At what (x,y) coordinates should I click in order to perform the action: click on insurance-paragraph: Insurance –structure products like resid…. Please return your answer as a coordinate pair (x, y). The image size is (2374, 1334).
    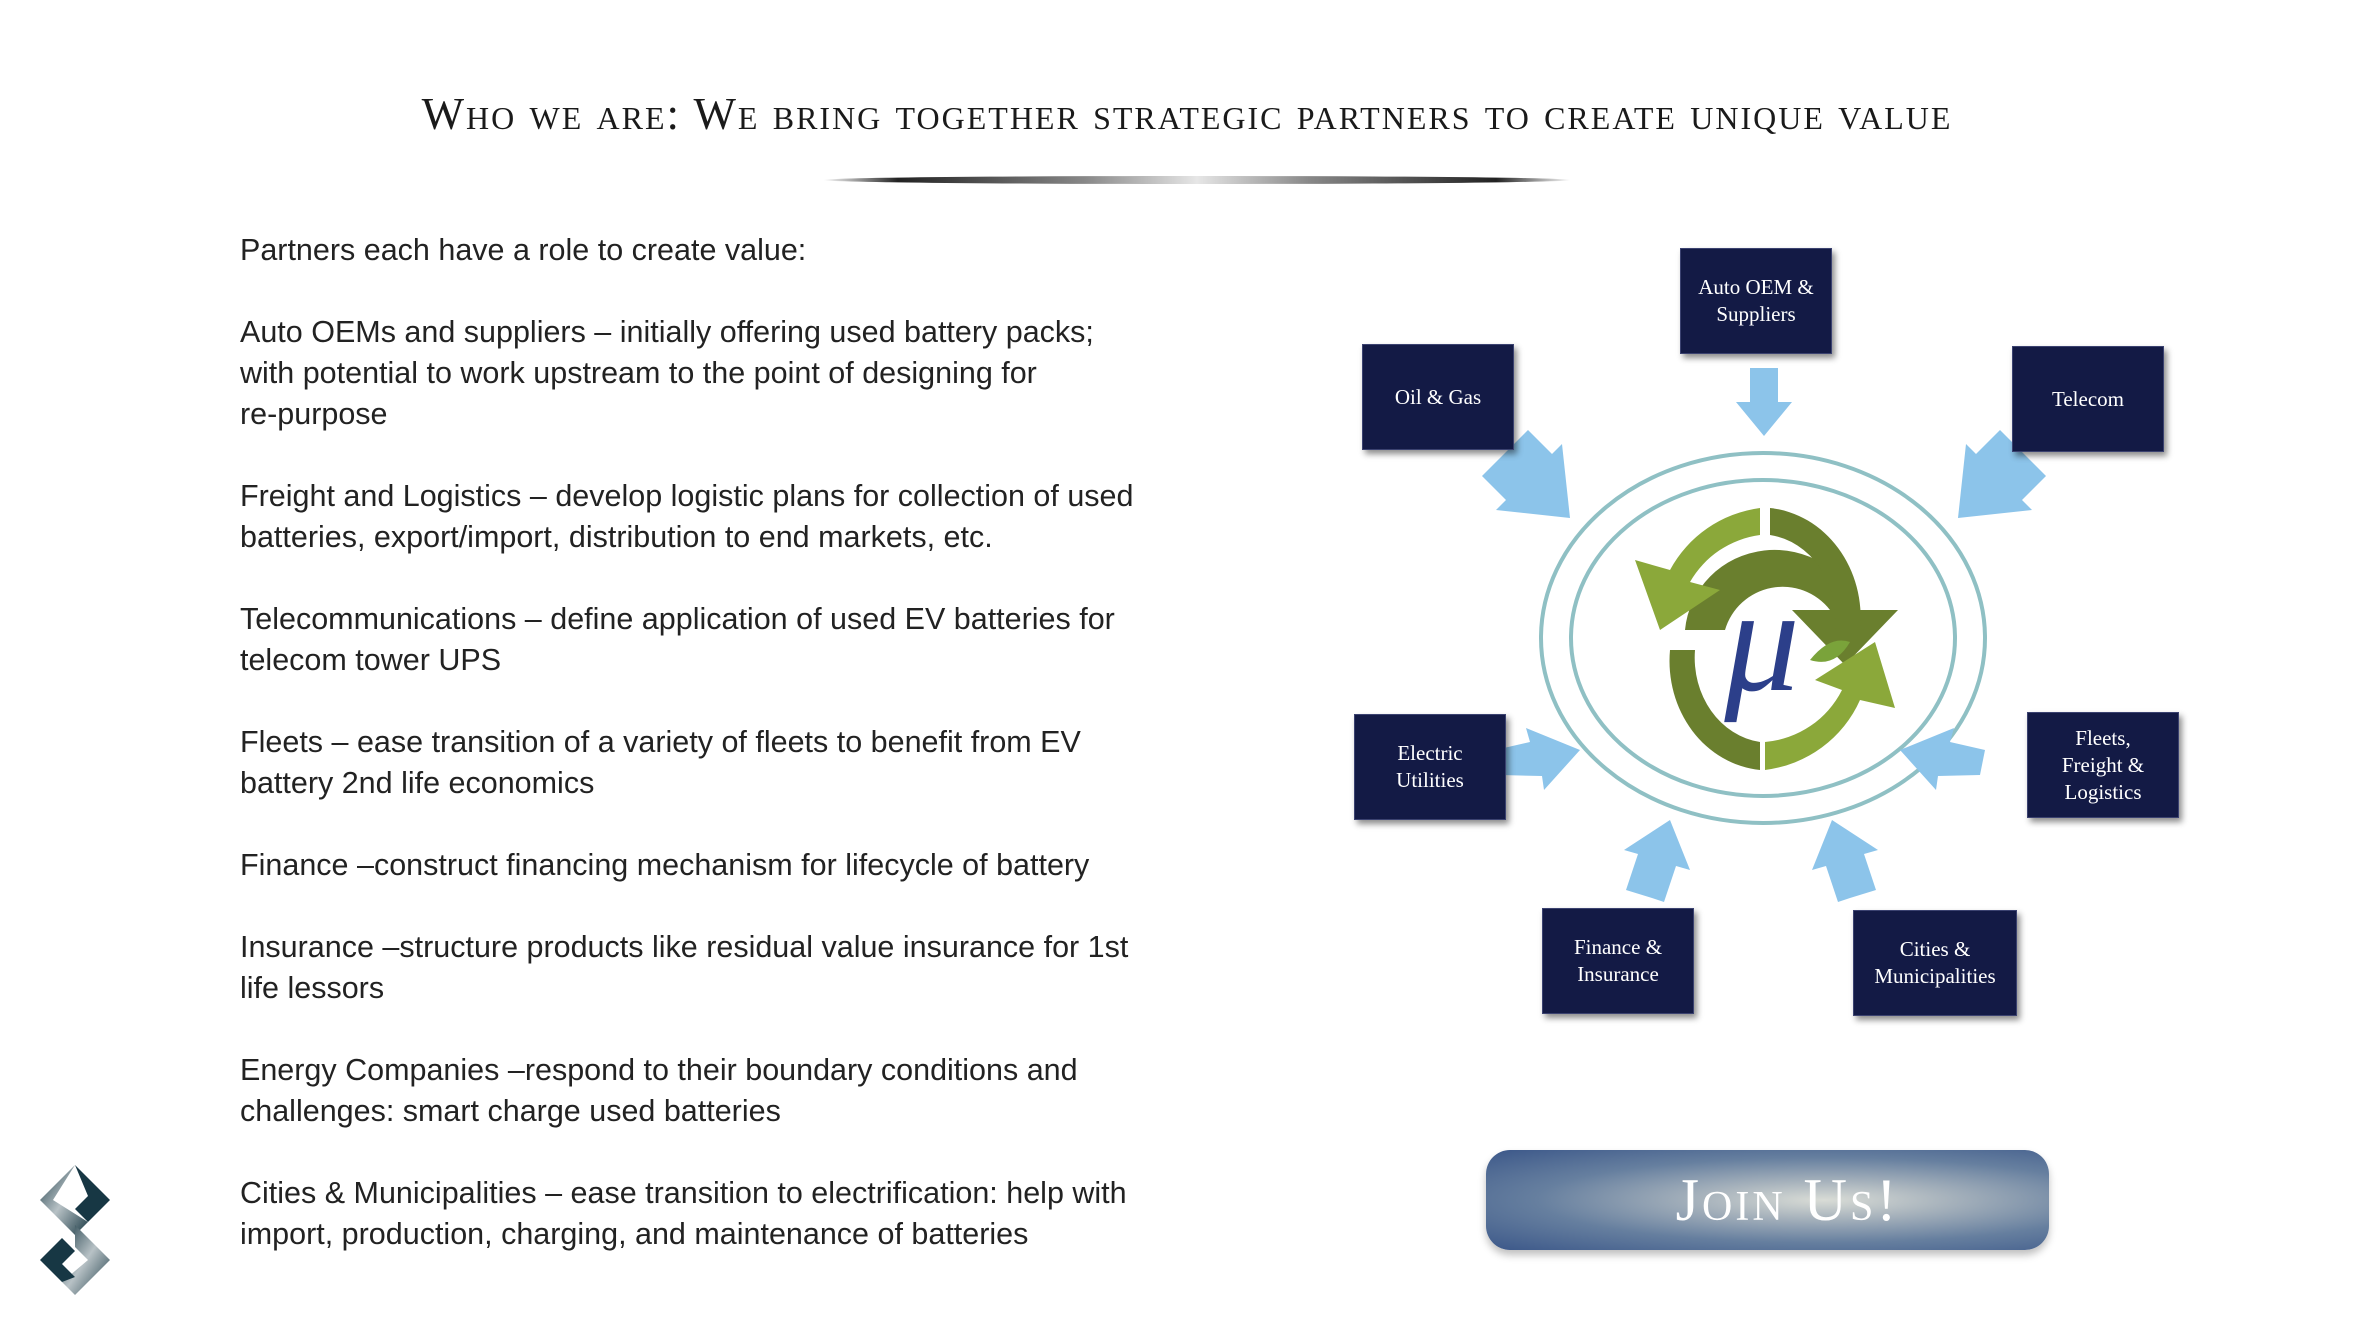
    Looking at the image, I should click on (684, 967).